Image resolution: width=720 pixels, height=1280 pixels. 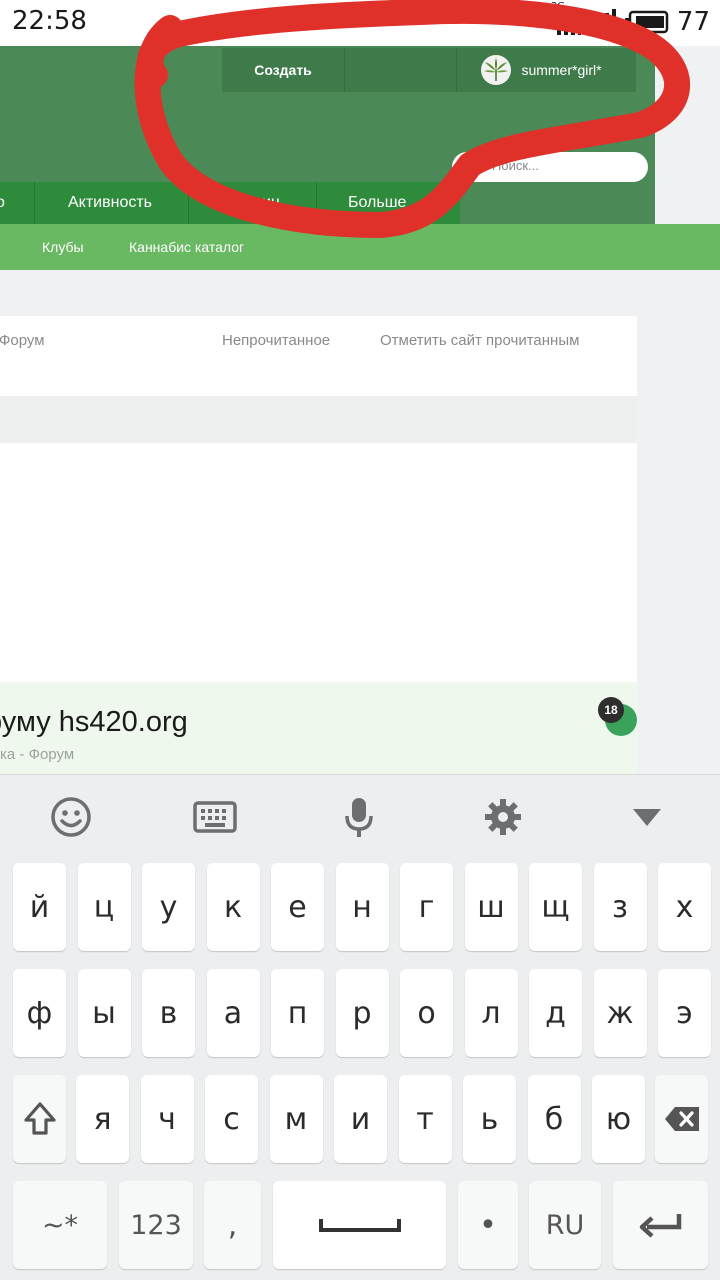 I want to click on enter-key, so click(x=660, y=1225).